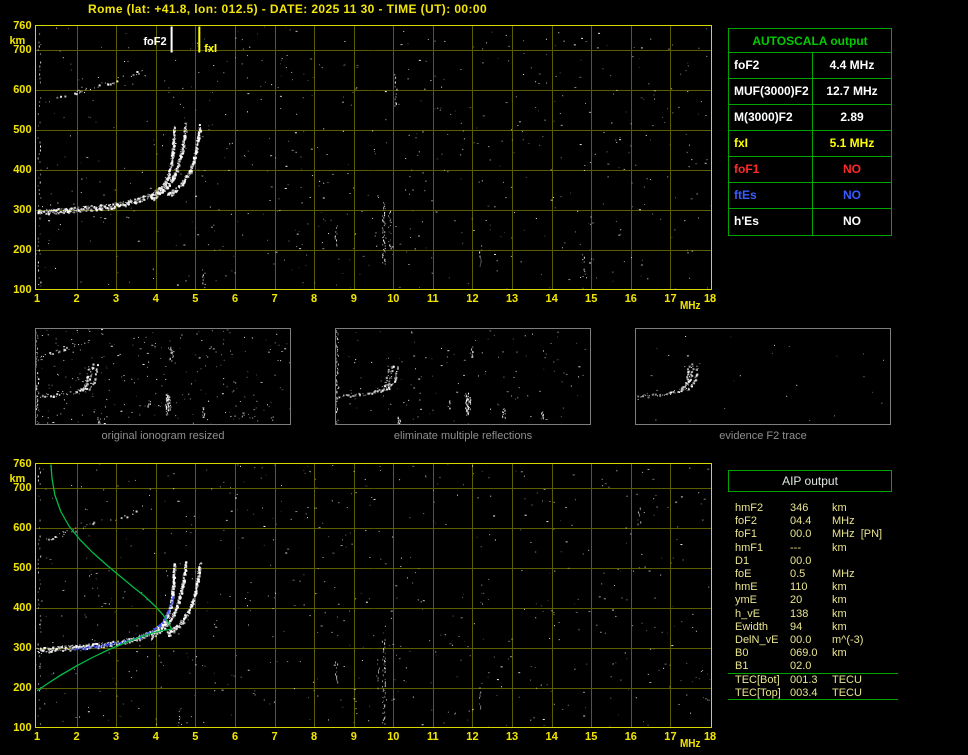 This screenshot has height=755, width=968. Describe the element at coordinates (813, 548) in the screenshot. I see `aip-row-hmF1: hmF1 --- km` at that location.